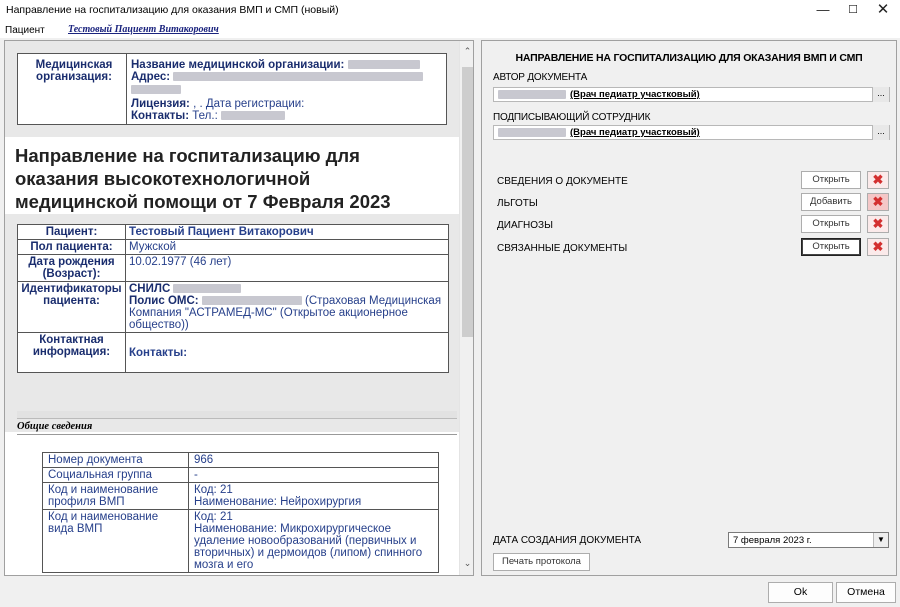 The height and width of the screenshot is (607, 900). What do you see at coordinates (238, 65) in the screenshot?
I see `org-name-label: Название медицинской организации:` at bounding box center [238, 65].